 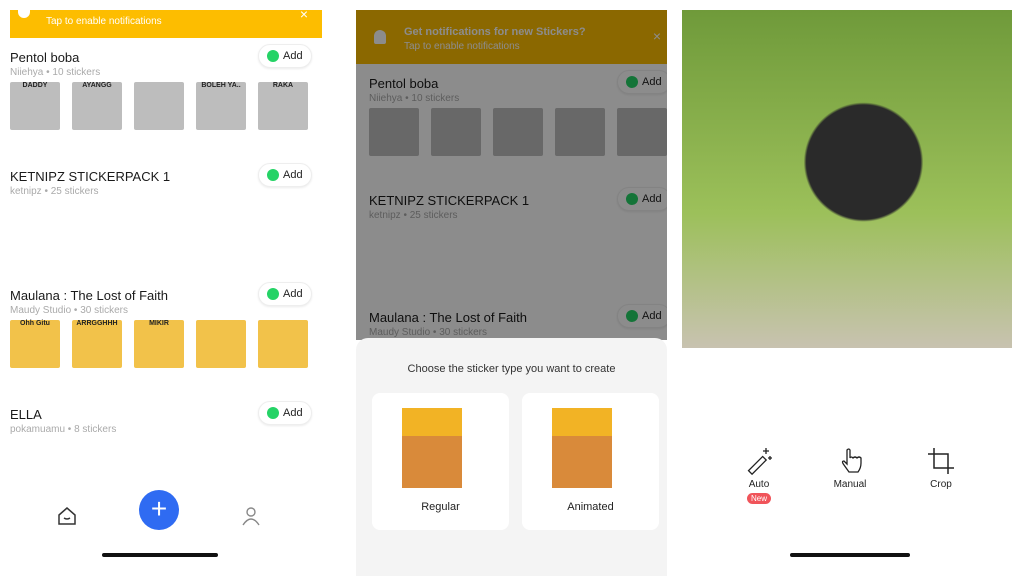 I want to click on tool-crop: Crop, so click(x=941, y=468).